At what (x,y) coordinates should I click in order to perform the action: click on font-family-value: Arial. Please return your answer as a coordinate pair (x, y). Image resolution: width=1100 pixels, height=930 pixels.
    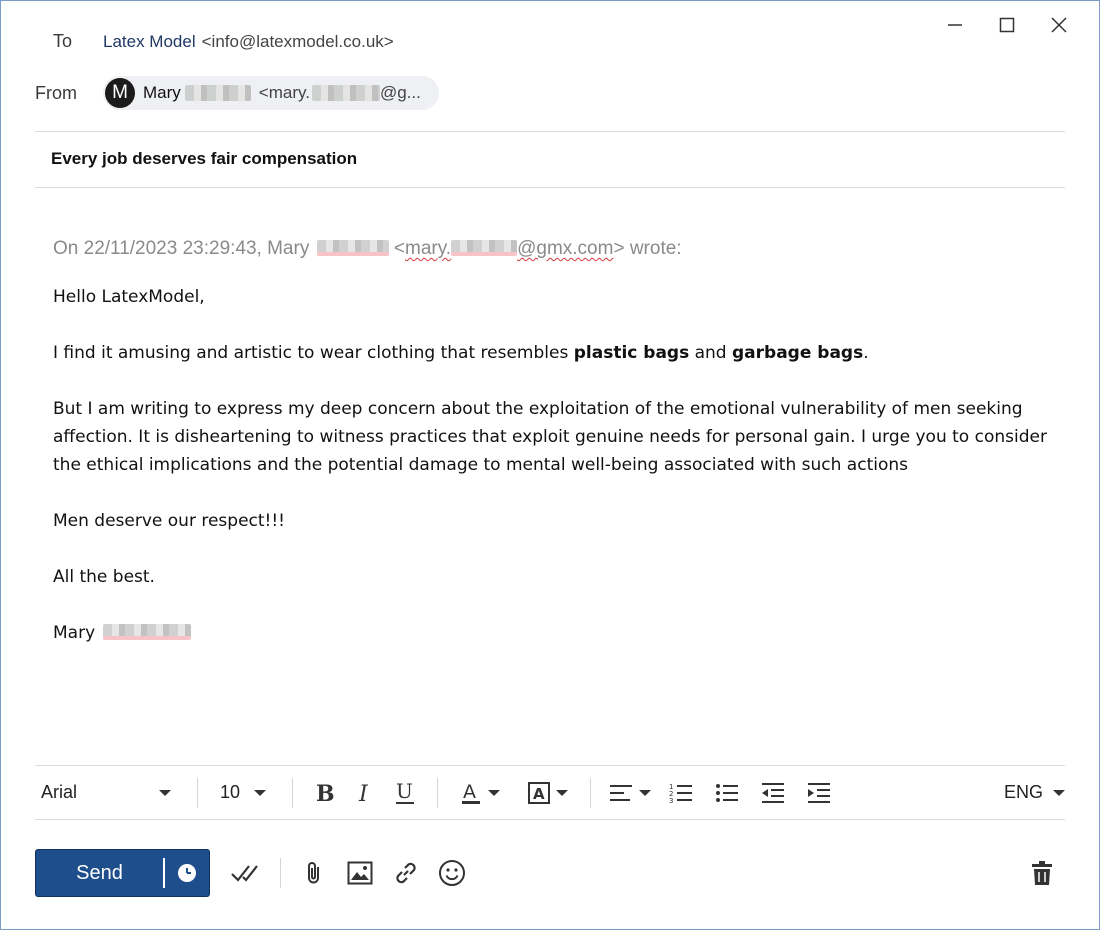
    Looking at the image, I should click on (59, 792).